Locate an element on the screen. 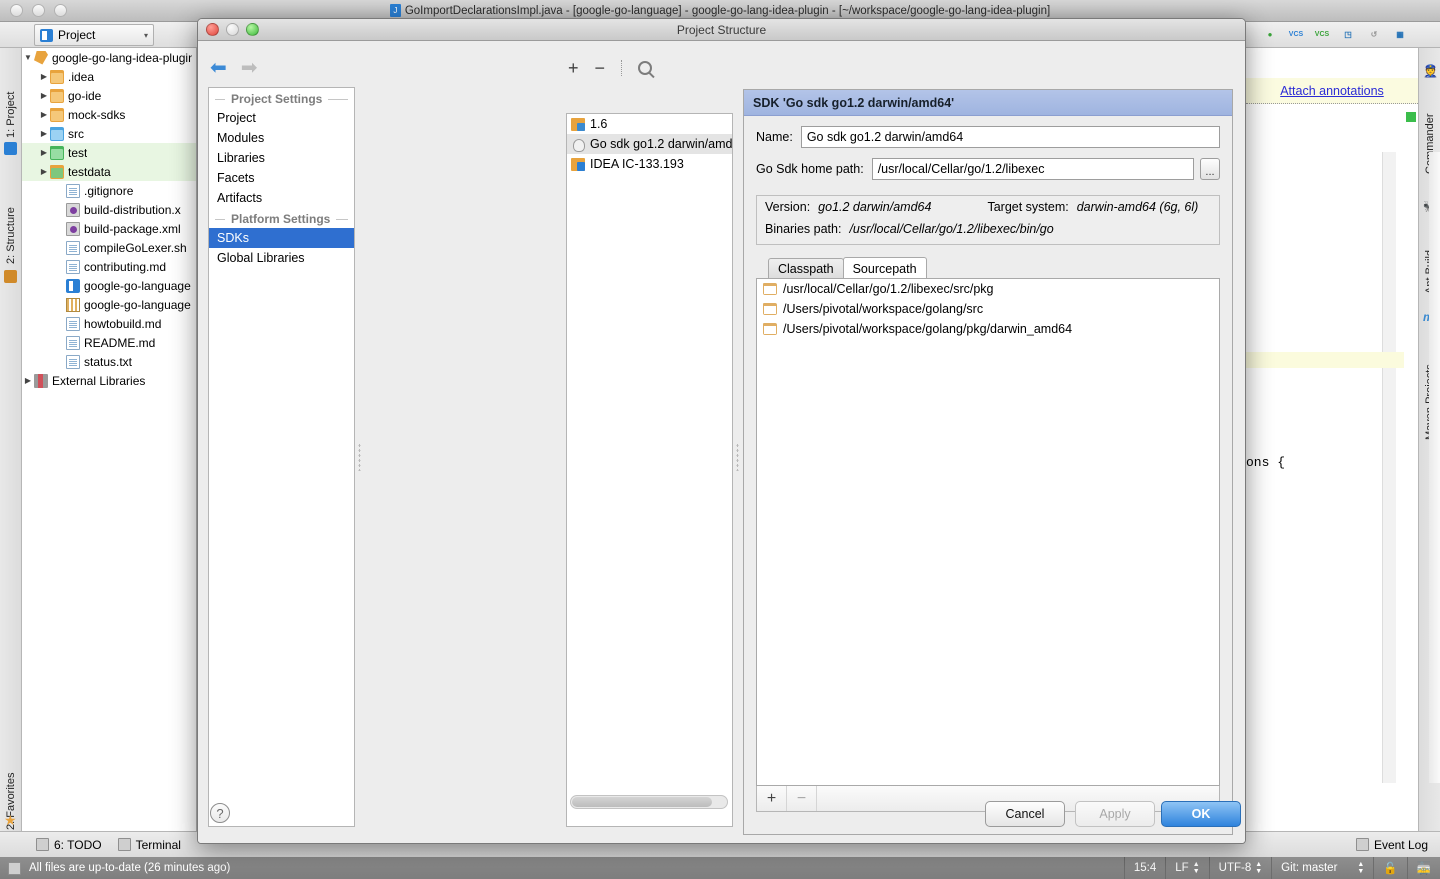 This screenshot has width=1440, height=879. left-tool-strip: 1: Project 2: Structure 2: Favorites ★ is located at coordinates (11, 439).